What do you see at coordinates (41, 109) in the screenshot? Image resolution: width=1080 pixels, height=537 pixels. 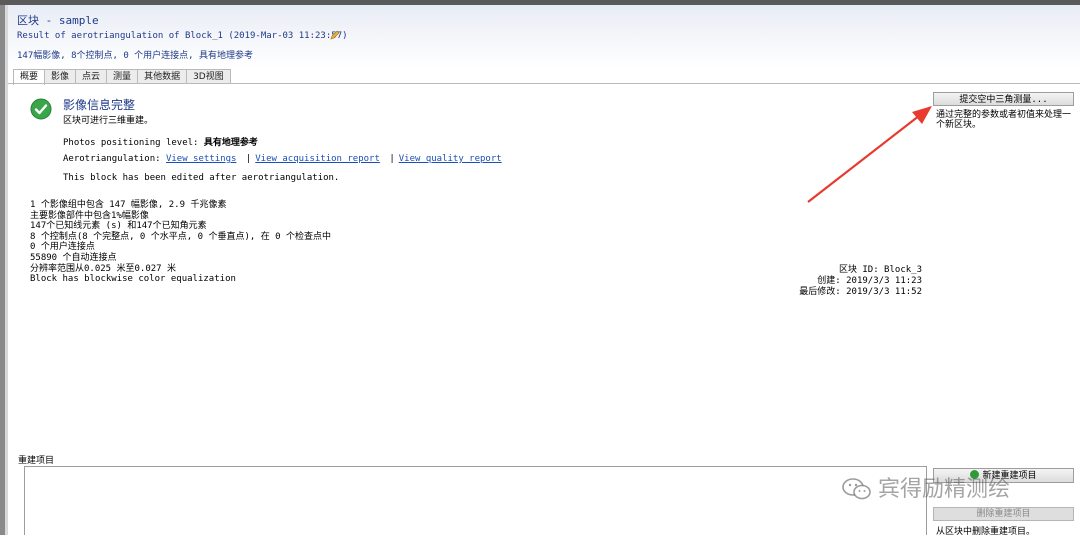 I see `check-circle-icon` at bounding box center [41, 109].